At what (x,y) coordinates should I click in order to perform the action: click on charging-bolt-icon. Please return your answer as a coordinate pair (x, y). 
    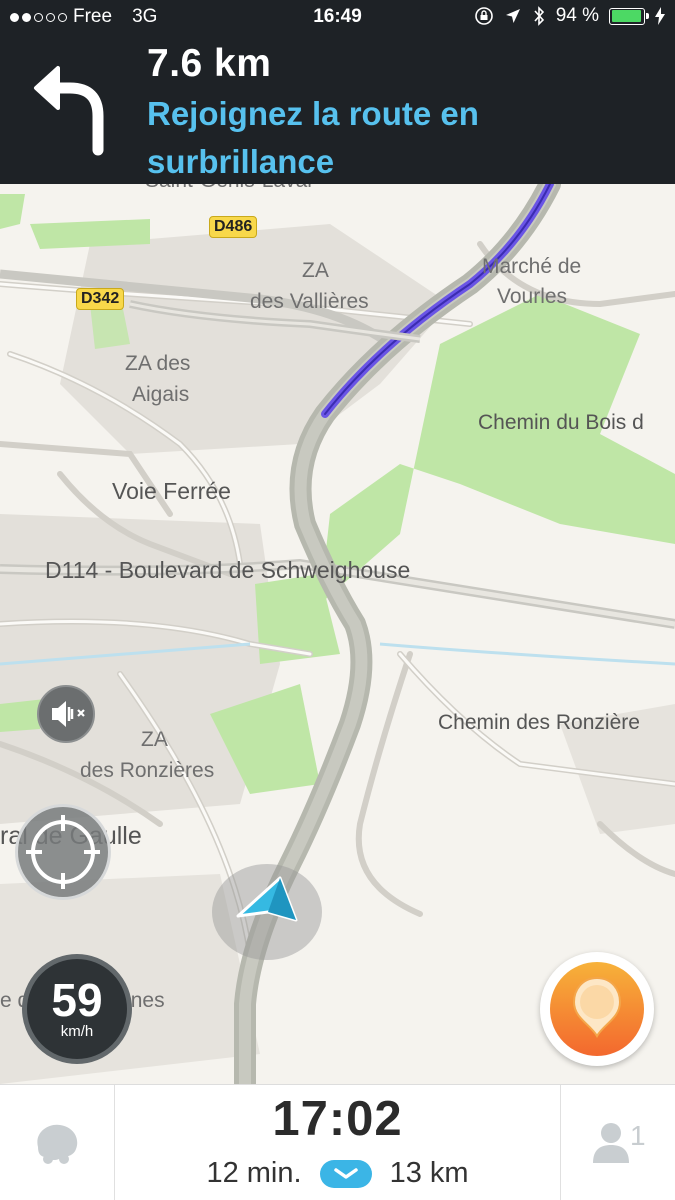
    Looking at the image, I should click on (660, 16).